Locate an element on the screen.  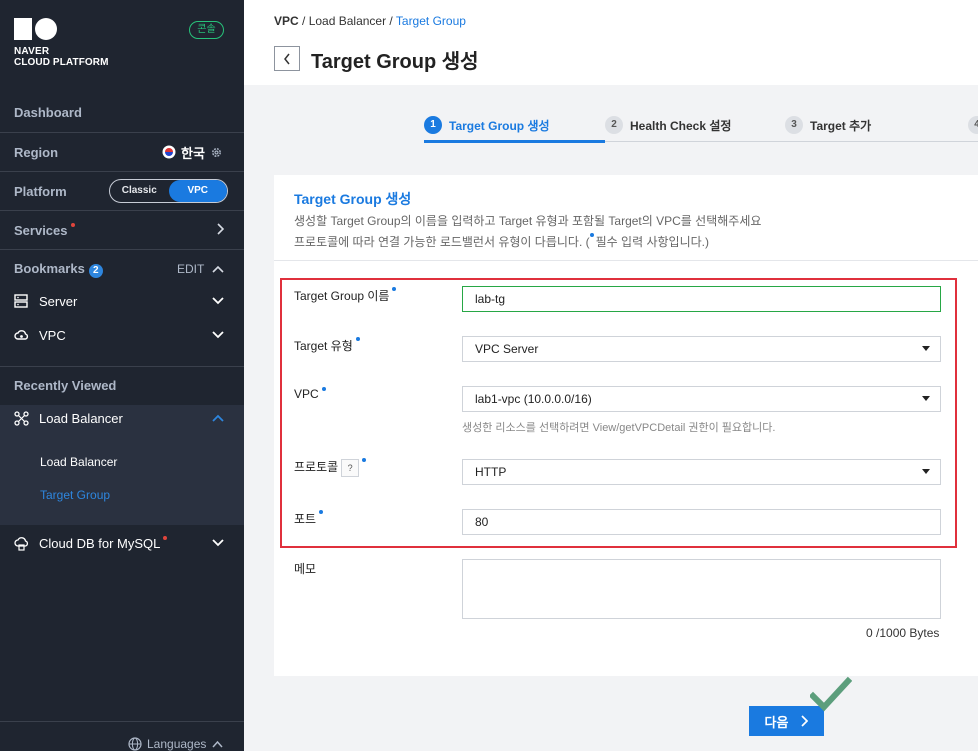
checkmark-icon is located at coordinates (831, 694).